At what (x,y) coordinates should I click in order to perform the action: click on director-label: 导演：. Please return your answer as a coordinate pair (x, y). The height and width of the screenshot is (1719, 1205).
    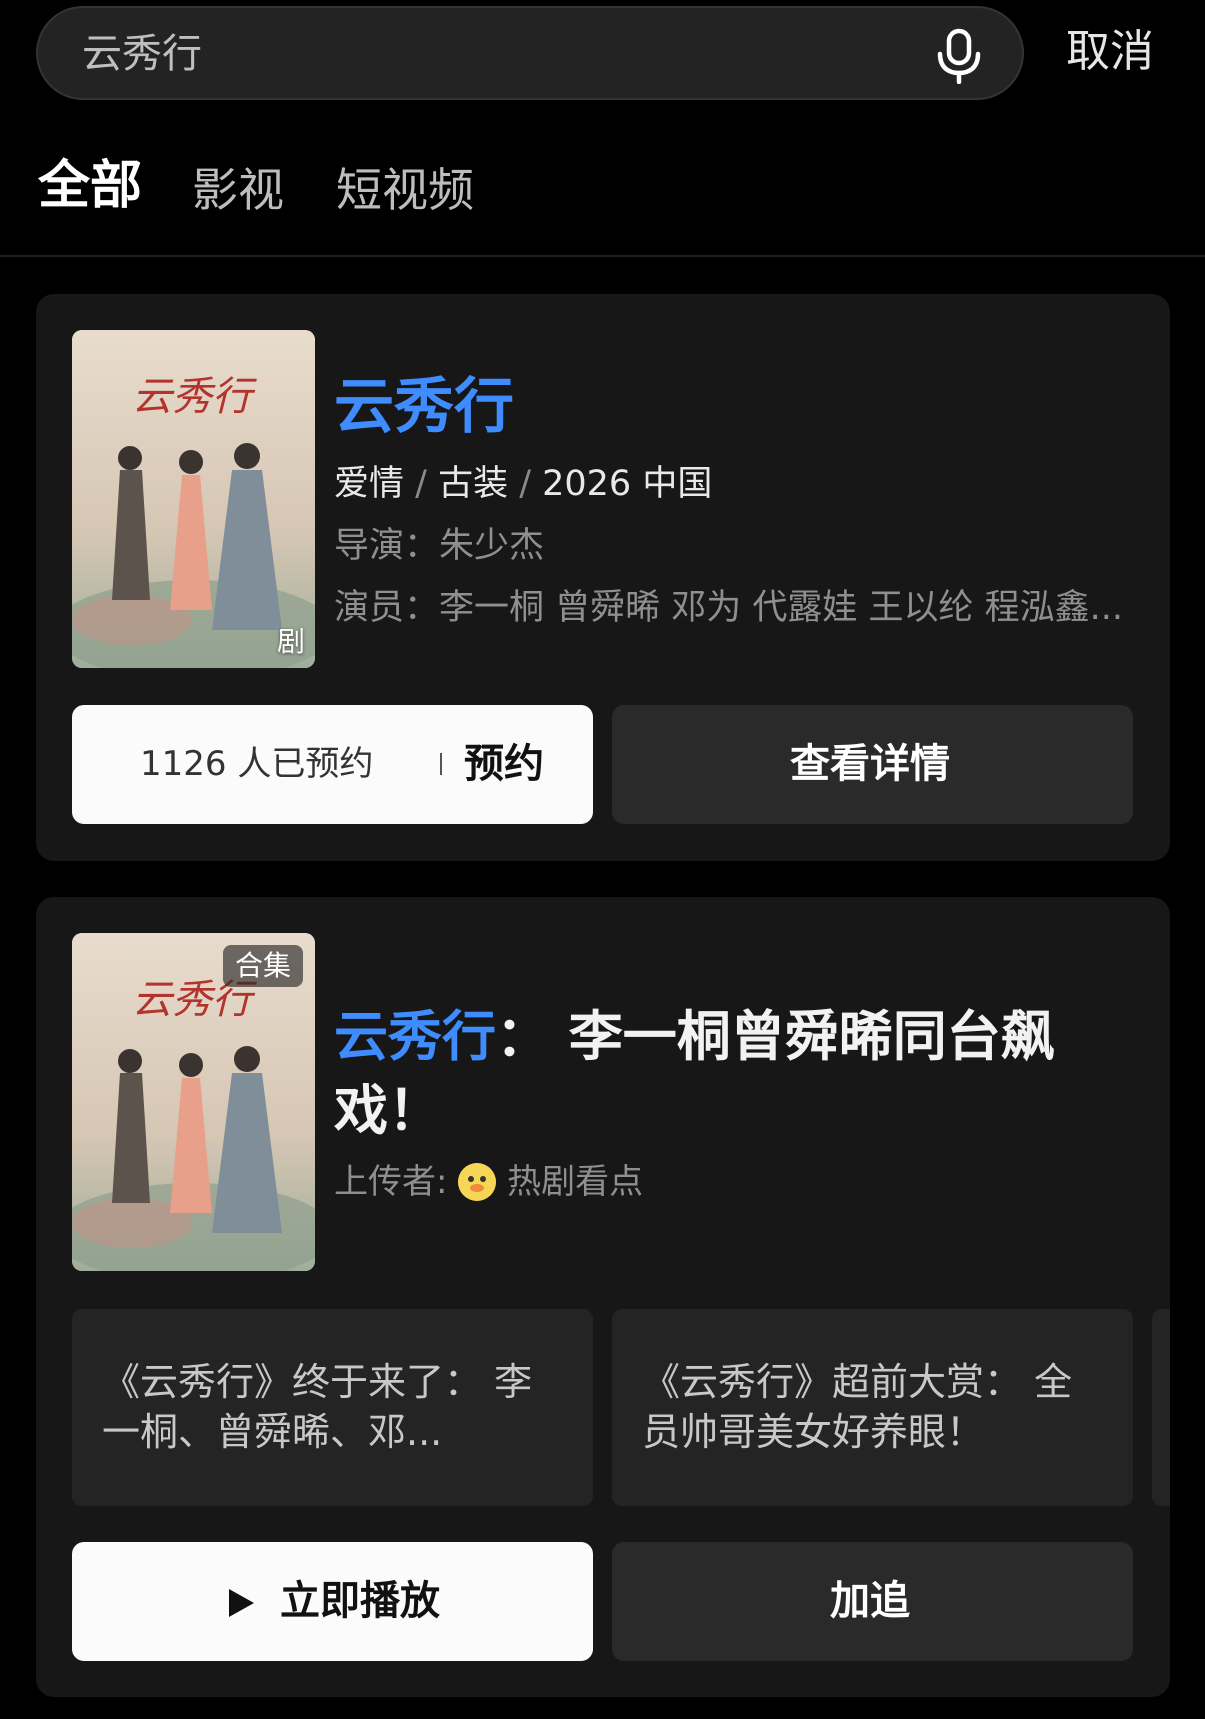
    Looking at the image, I should click on (387, 546).